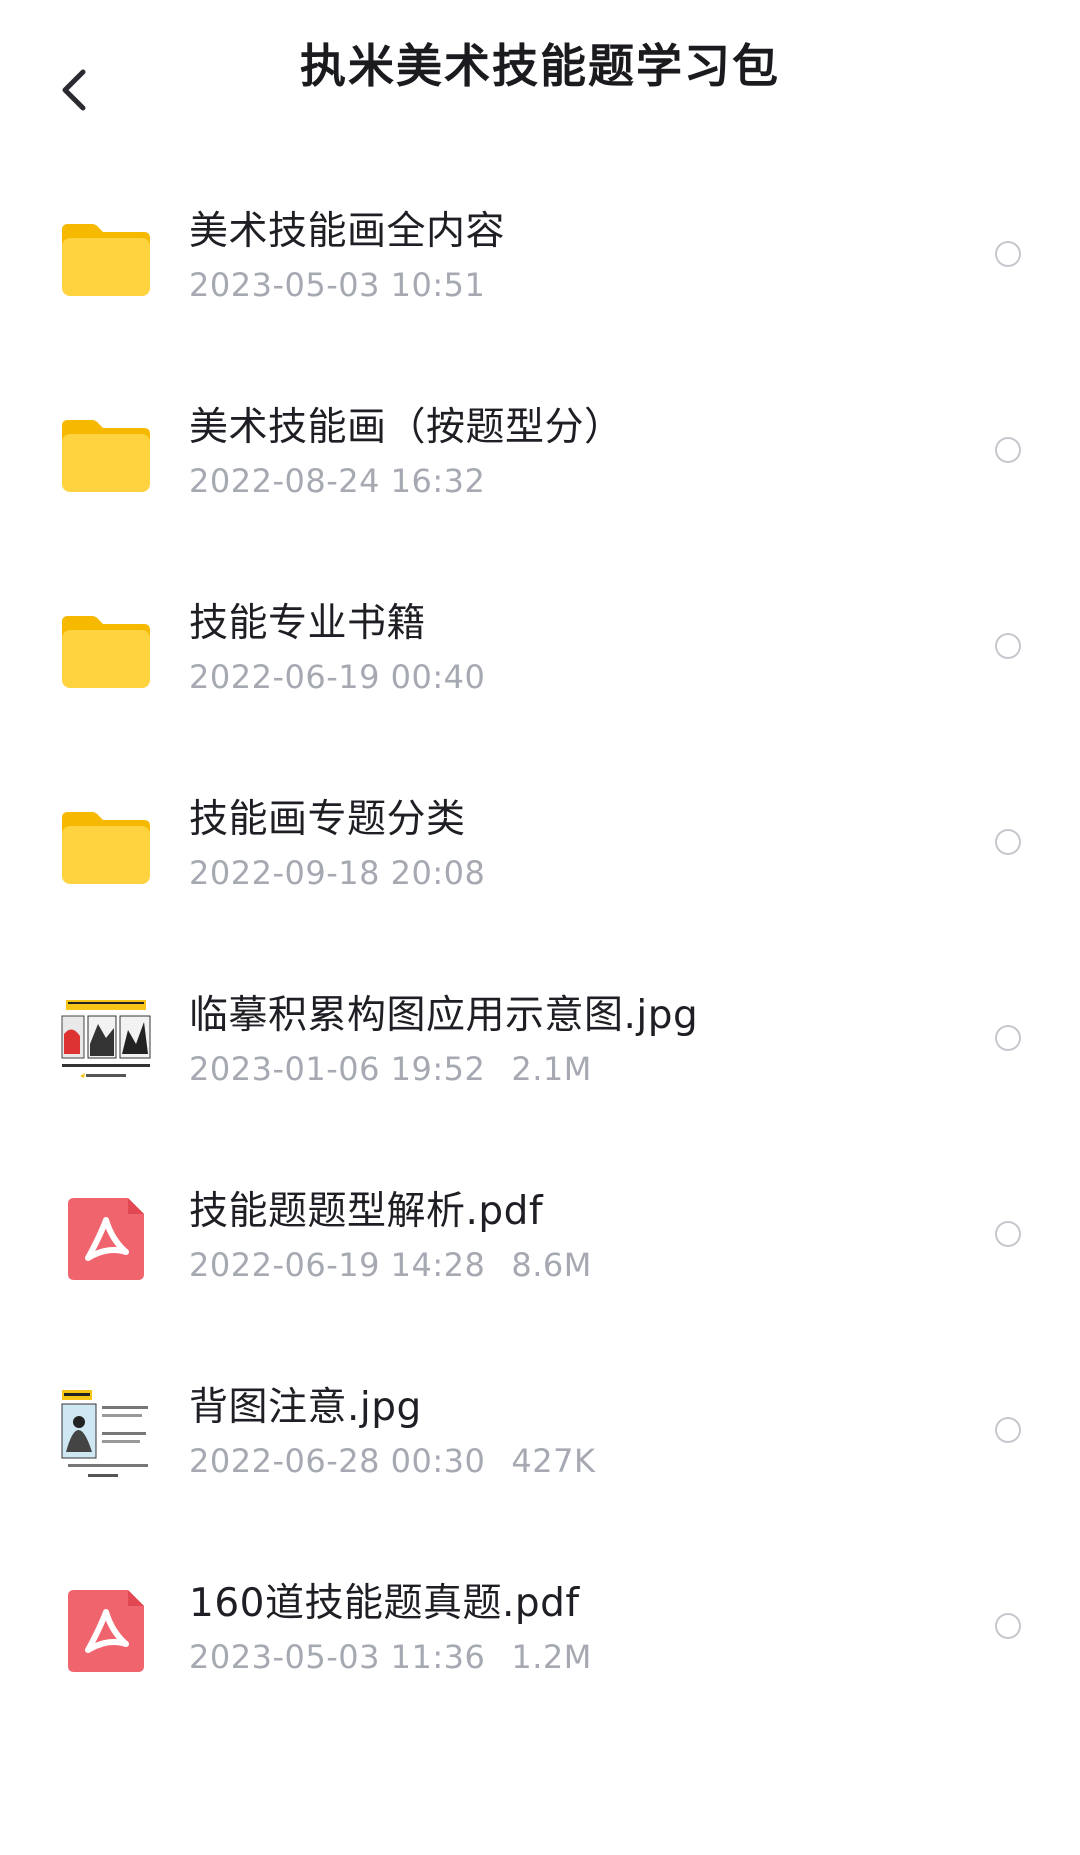 The image size is (1080, 1855). I want to click on file-name: 美术技能画全内容, so click(347, 231).